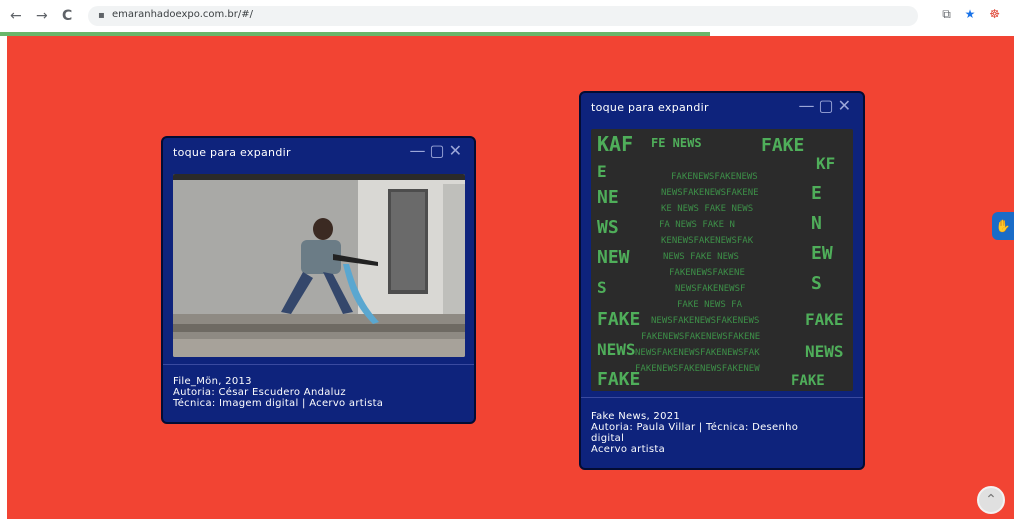 The image size is (1014, 519). Describe the element at coordinates (42, 16) in the screenshot. I see `forward-icon: →` at that location.